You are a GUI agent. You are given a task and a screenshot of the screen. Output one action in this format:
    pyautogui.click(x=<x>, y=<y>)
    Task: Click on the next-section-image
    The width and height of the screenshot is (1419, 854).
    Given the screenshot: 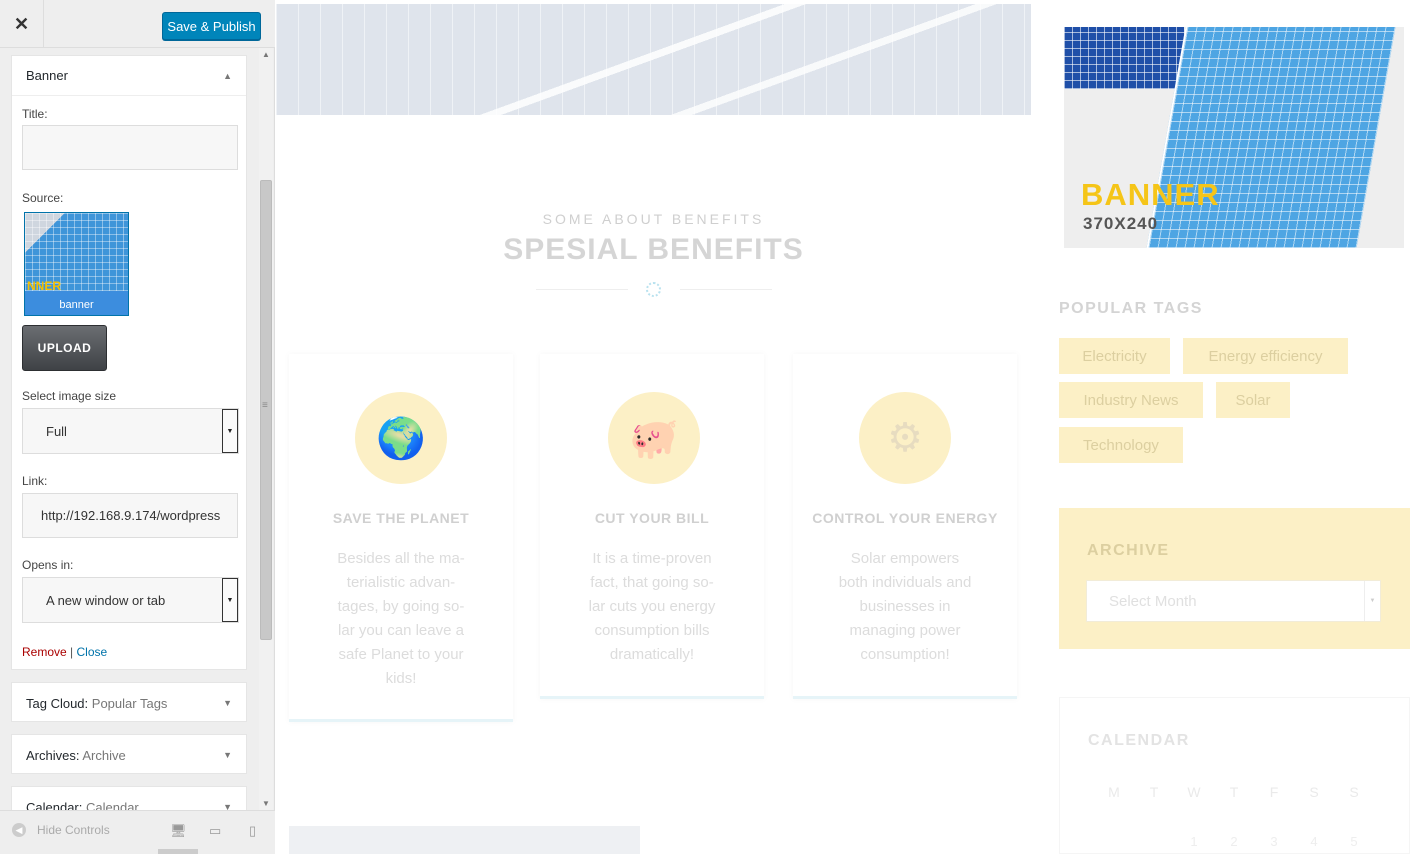 What is the action you would take?
    pyautogui.click(x=464, y=840)
    